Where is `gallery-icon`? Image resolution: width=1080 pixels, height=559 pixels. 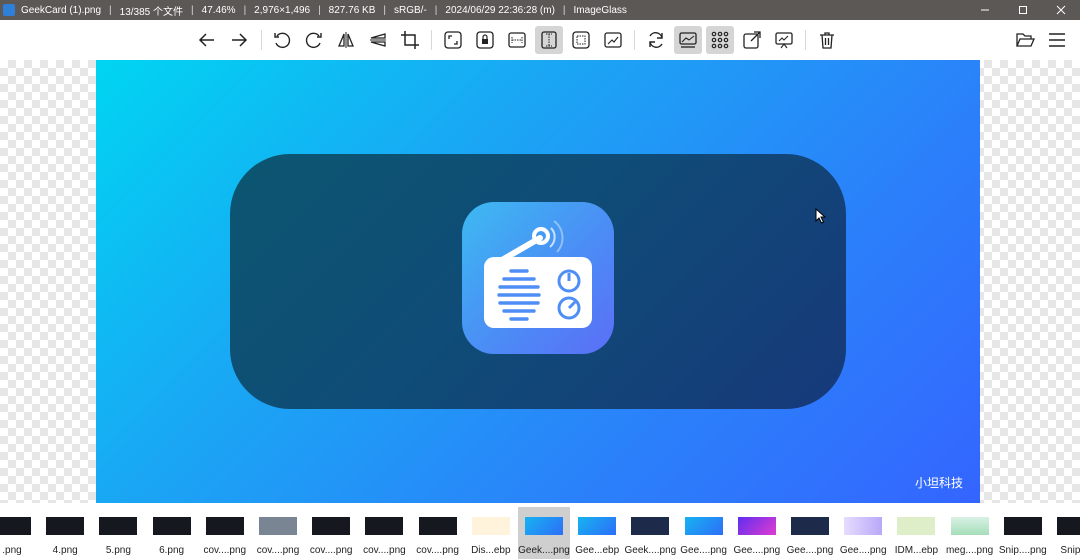
gallery-icon is located at coordinates (688, 40).